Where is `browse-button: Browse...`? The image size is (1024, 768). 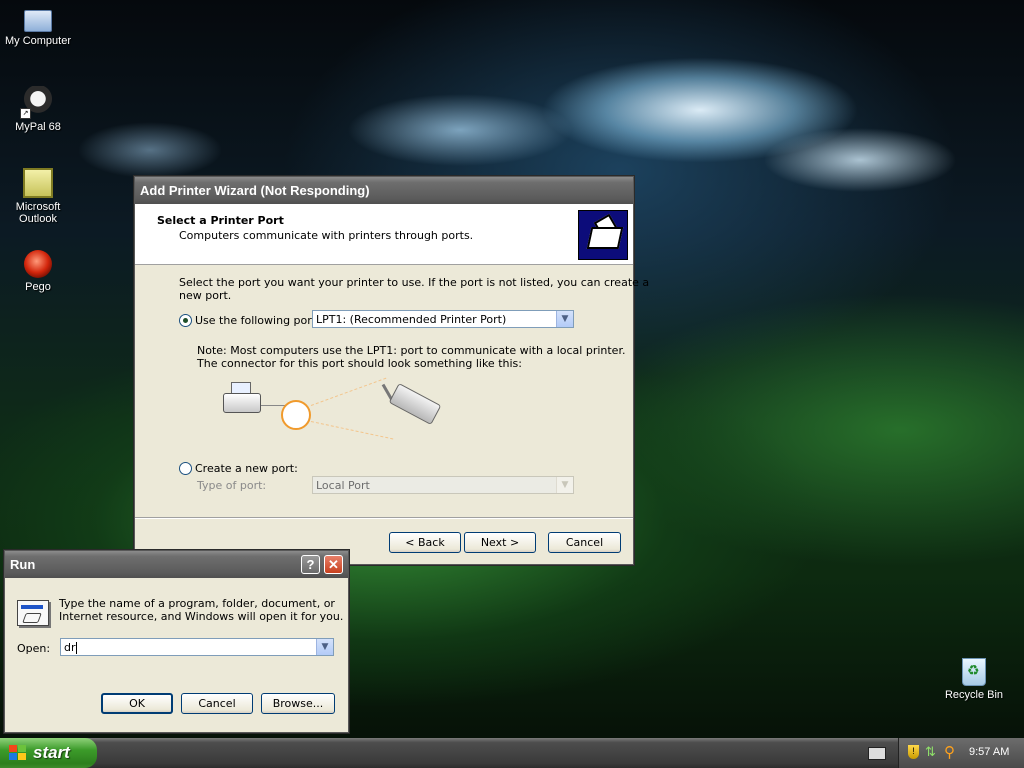 browse-button: Browse... is located at coordinates (298, 703).